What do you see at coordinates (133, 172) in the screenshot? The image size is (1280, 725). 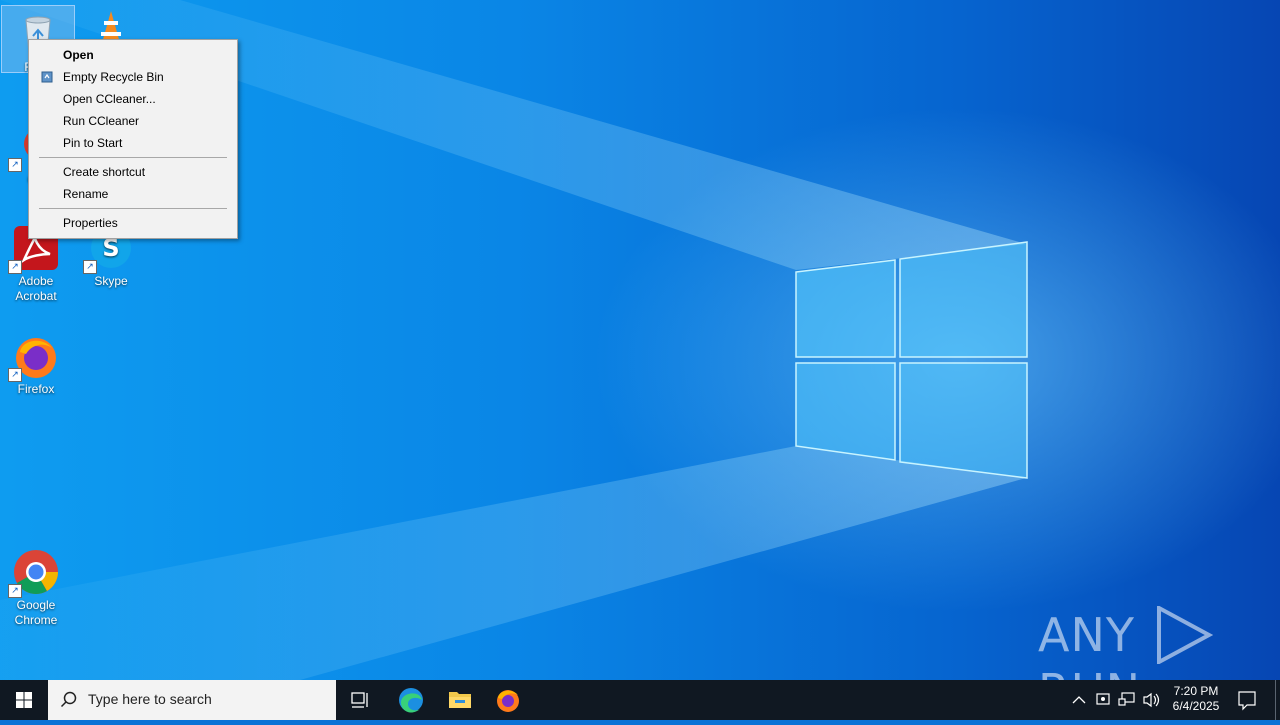 I see `menu-item-create-shortcut: Create shortcut` at bounding box center [133, 172].